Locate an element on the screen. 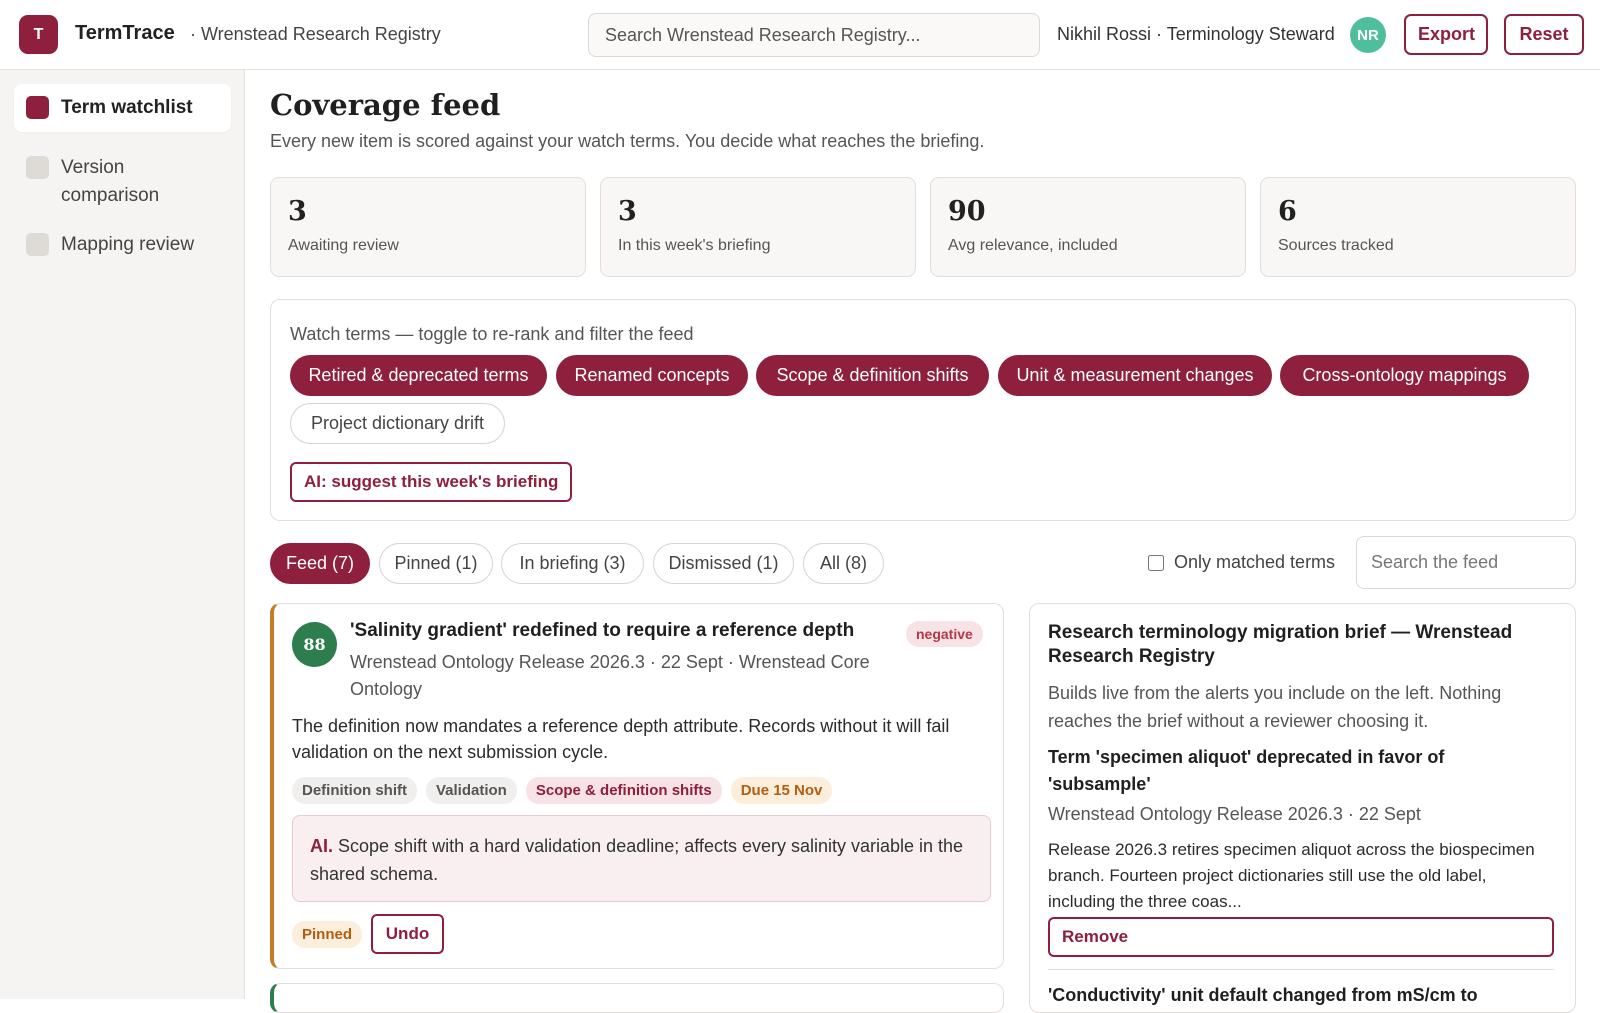 The width and height of the screenshot is (1600, 1013). stat-card-avg-relevance: 90 Avg relevance, included is located at coordinates (1088, 227).